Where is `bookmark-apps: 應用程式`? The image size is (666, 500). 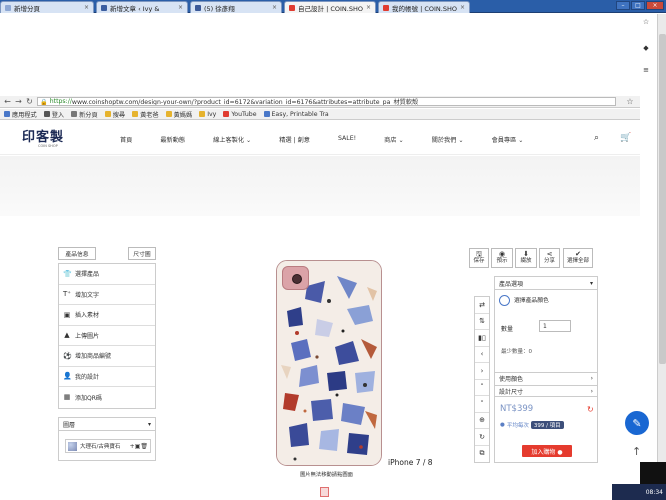
bookmark-apps: 應用程式 is located at coordinates (20, 114).